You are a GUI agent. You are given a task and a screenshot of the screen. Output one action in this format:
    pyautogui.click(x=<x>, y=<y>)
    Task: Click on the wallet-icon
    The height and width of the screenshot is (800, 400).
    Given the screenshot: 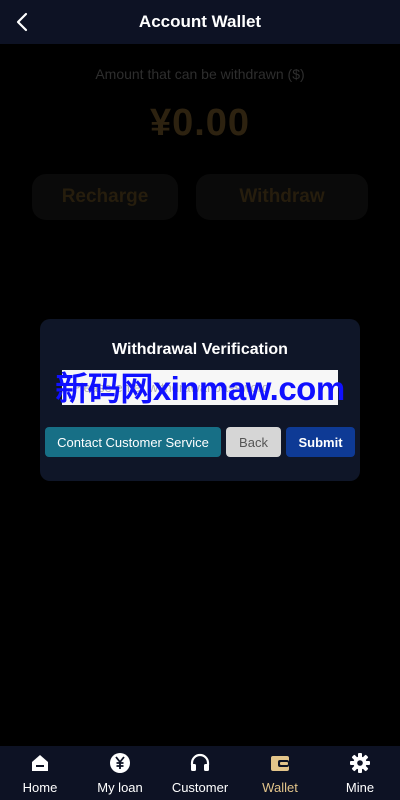 What is the action you would take?
    pyautogui.click(x=280, y=763)
    